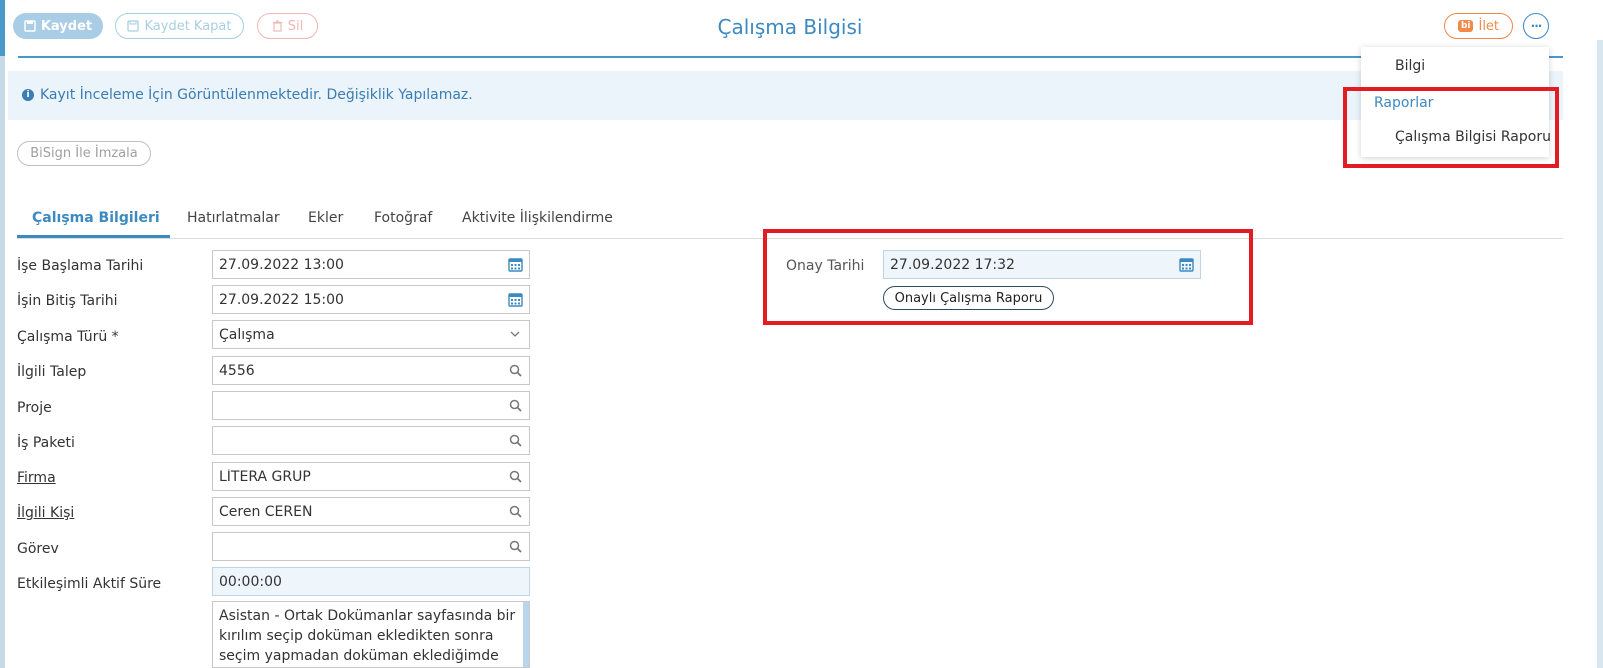 This screenshot has height=668, width=1603. I want to click on left-edge, so click(2, 334).